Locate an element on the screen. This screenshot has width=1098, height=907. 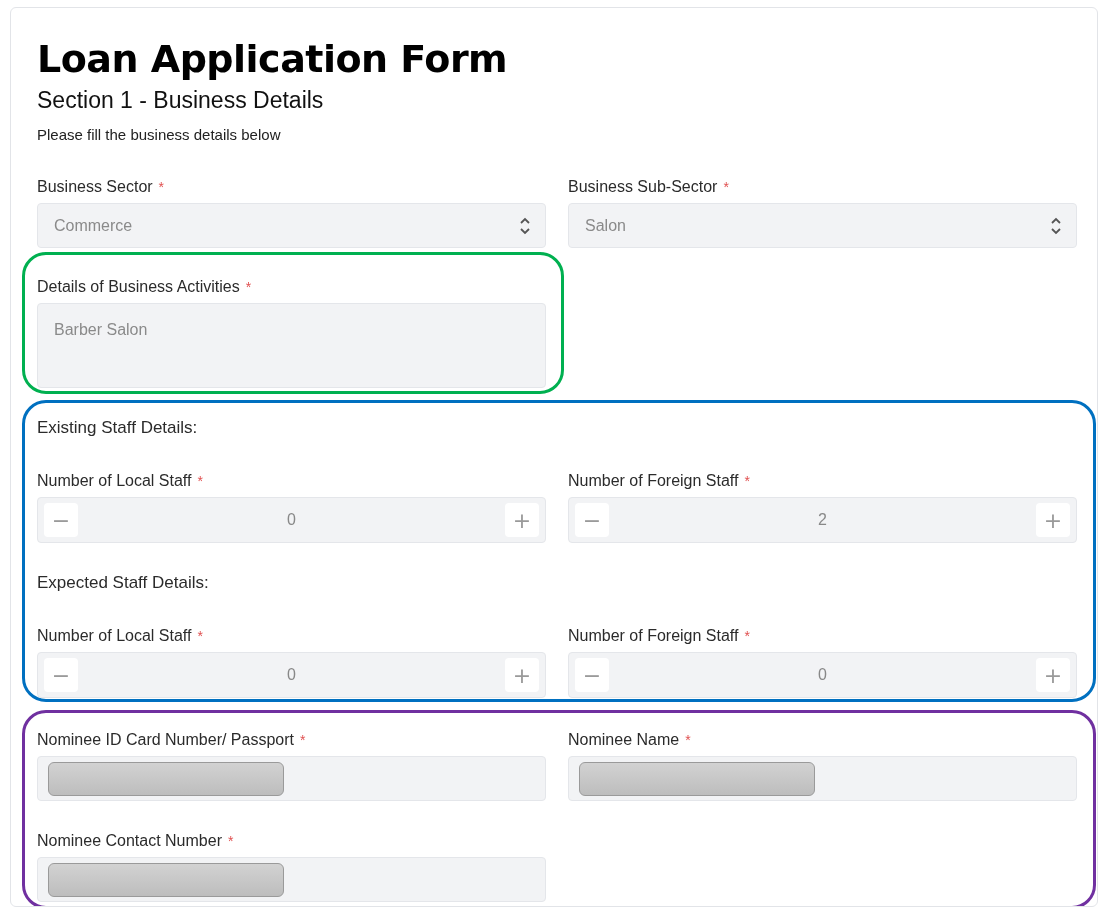
field-label: Nominee ID Card Number/ Passport is located at coordinates (165, 740).